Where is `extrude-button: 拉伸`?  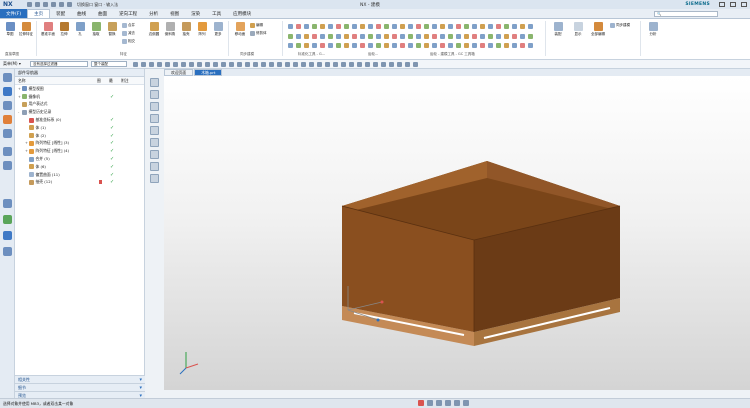 extrude-button: 拉伸 is located at coordinates (64, 29).